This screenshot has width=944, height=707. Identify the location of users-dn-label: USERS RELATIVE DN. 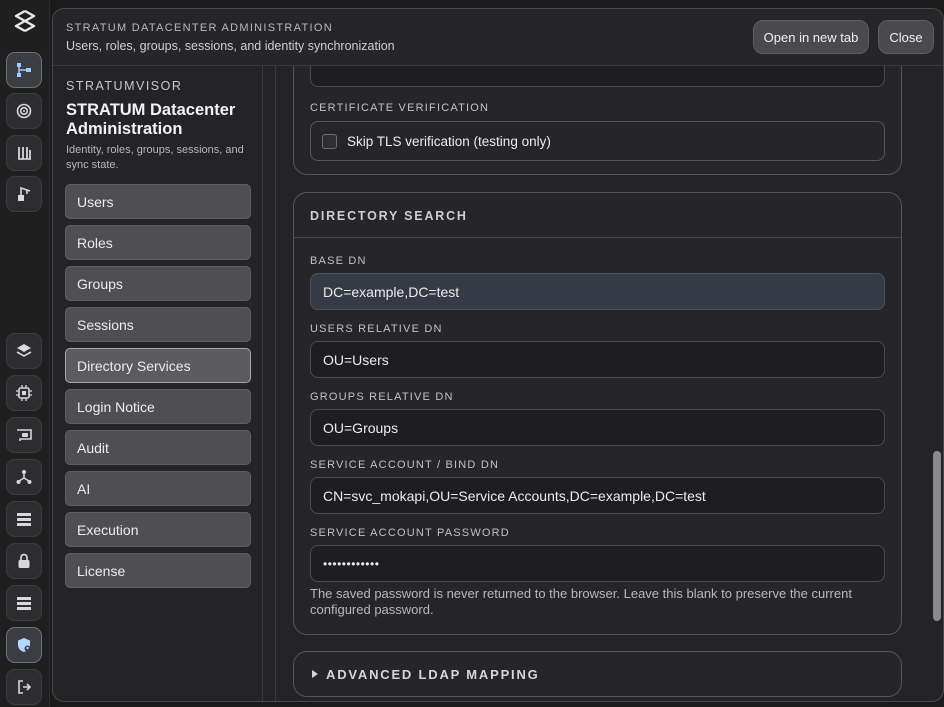
(376, 329).